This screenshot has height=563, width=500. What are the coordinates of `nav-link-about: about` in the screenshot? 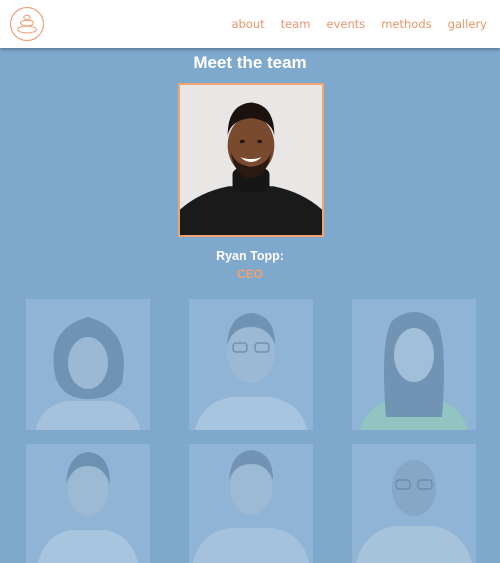 It's located at (247, 24).